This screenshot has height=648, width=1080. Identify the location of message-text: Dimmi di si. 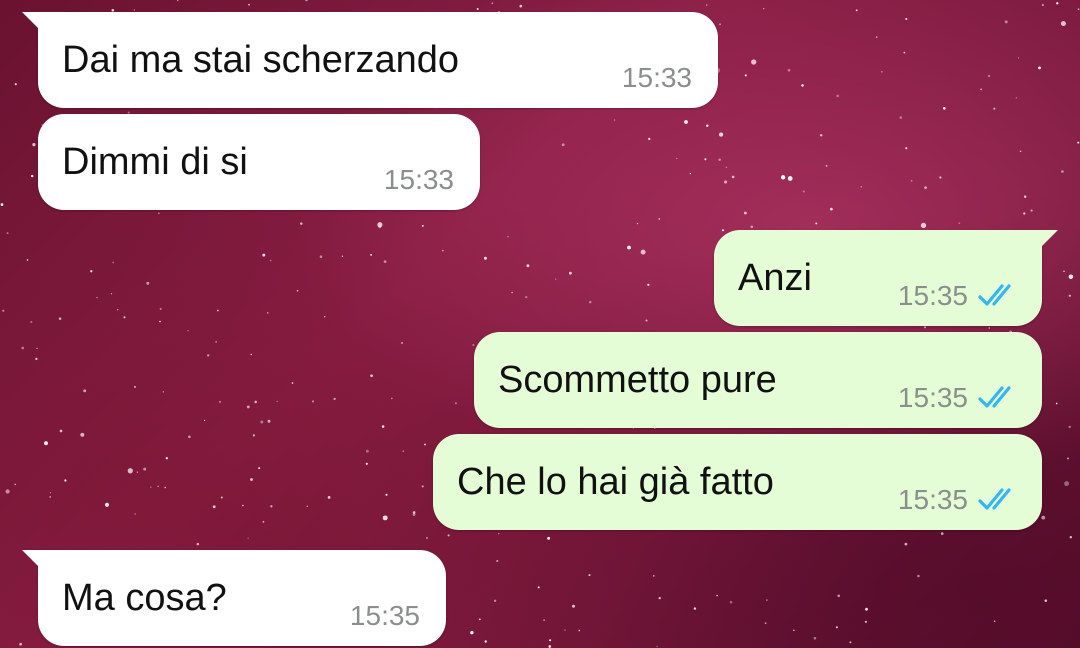
(155, 162).